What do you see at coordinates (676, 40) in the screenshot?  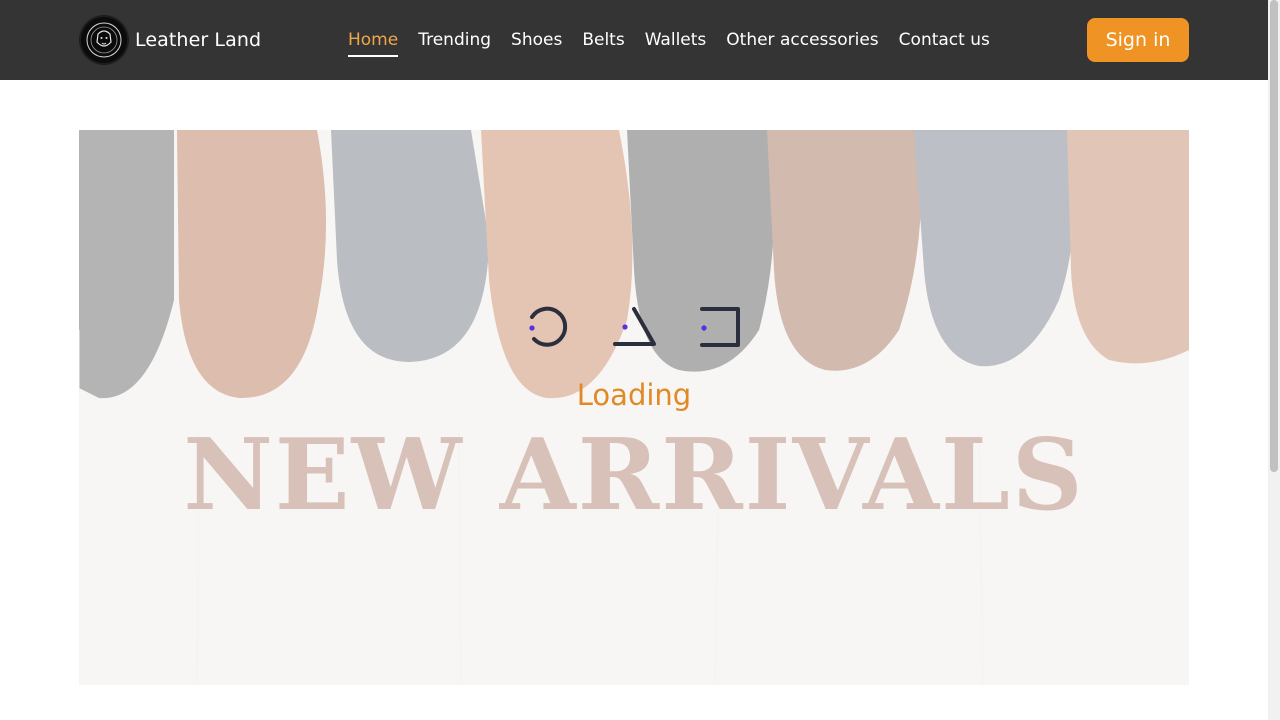 I see `nav-item-wallets: Wallets` at bounding box center [676, 40].